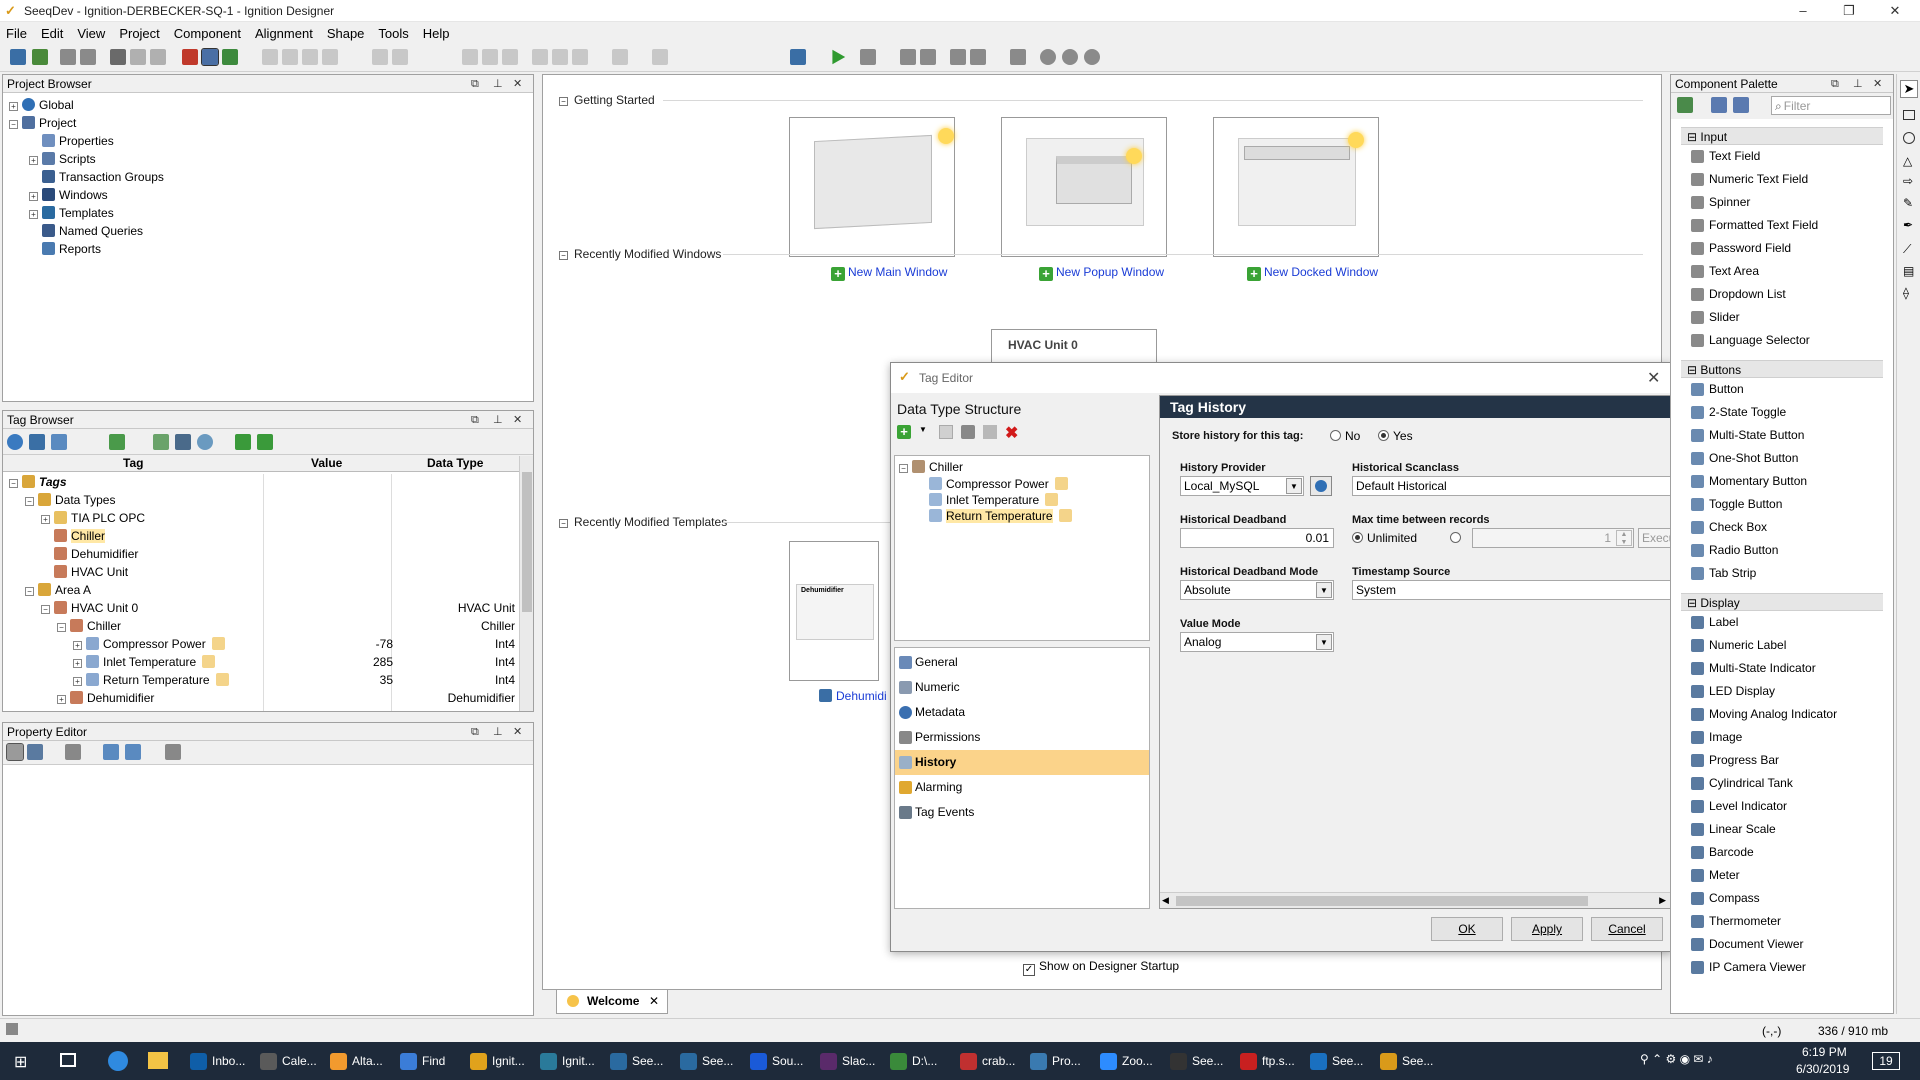 The height and width of the screenshot is (1080, 1920). Describe the element at coordinates (268, 572) in the screenshot. I see `tag-row: HVAC Unit` at that location.